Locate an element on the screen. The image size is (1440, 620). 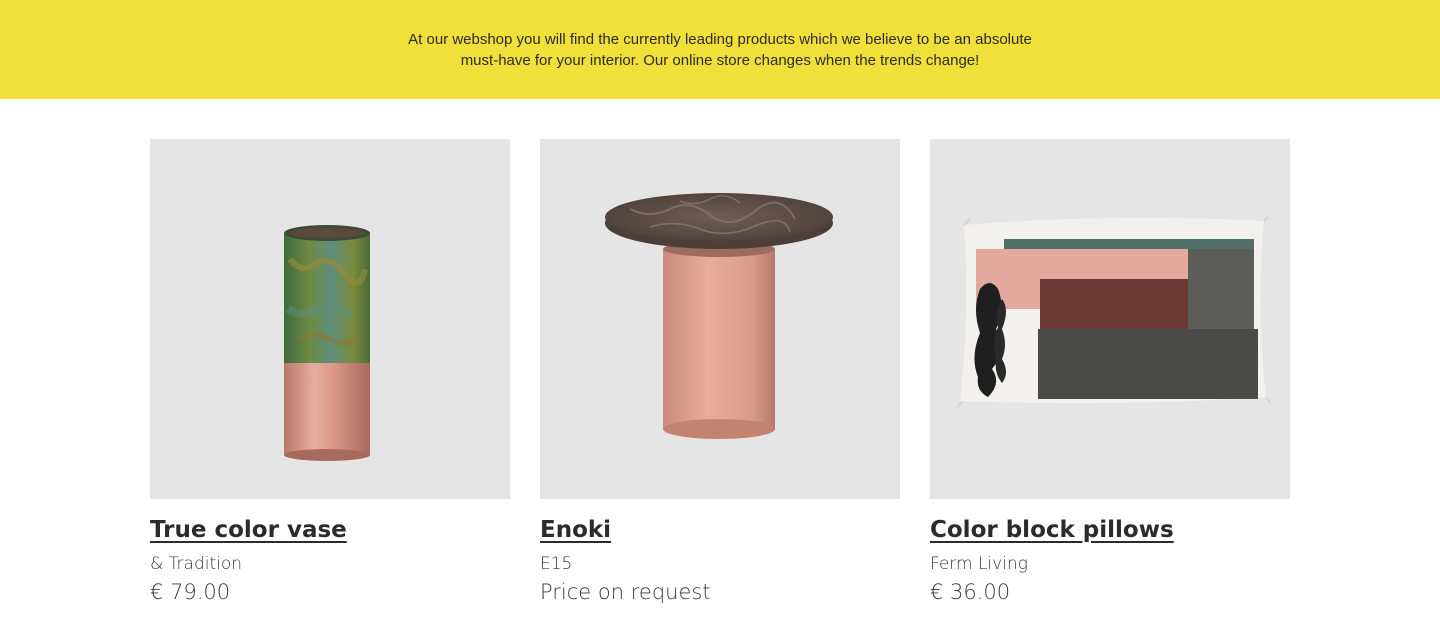
product-price: € 79.00 is located at coordinates (190, 592).